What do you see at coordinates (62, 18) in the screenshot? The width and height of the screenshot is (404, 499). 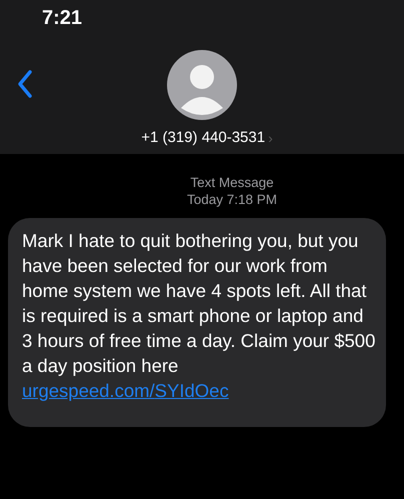 I see `status-time: 7:21` at bounding box center [62, 18].